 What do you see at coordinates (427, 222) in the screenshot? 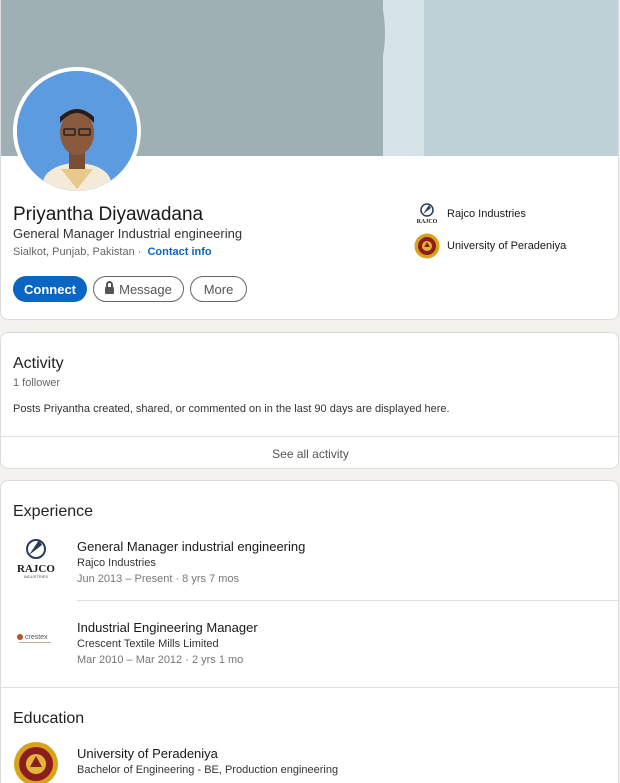
I see `svg-text: RAJCO` at bounding box center [427, 222].